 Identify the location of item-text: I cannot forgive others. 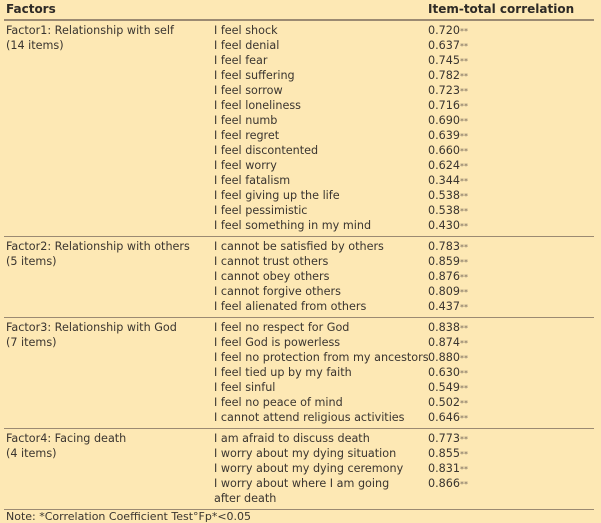
(277, 291).